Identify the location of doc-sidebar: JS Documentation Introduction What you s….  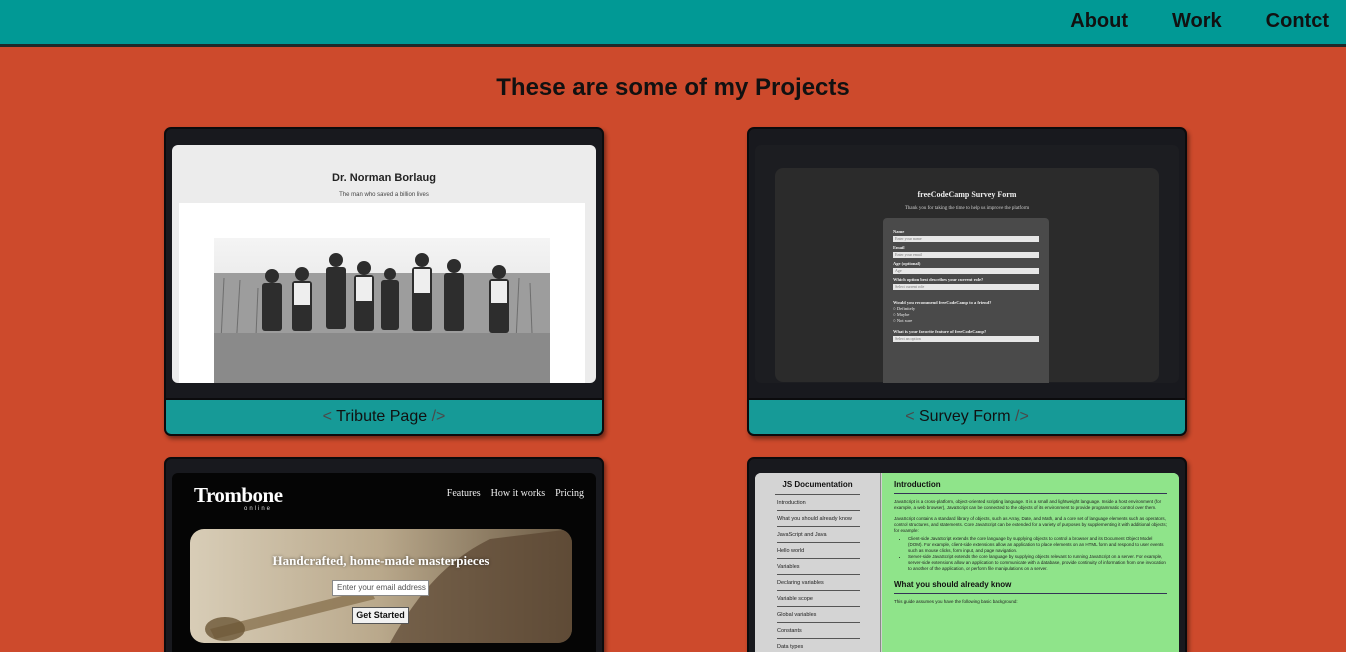
(818, 562).